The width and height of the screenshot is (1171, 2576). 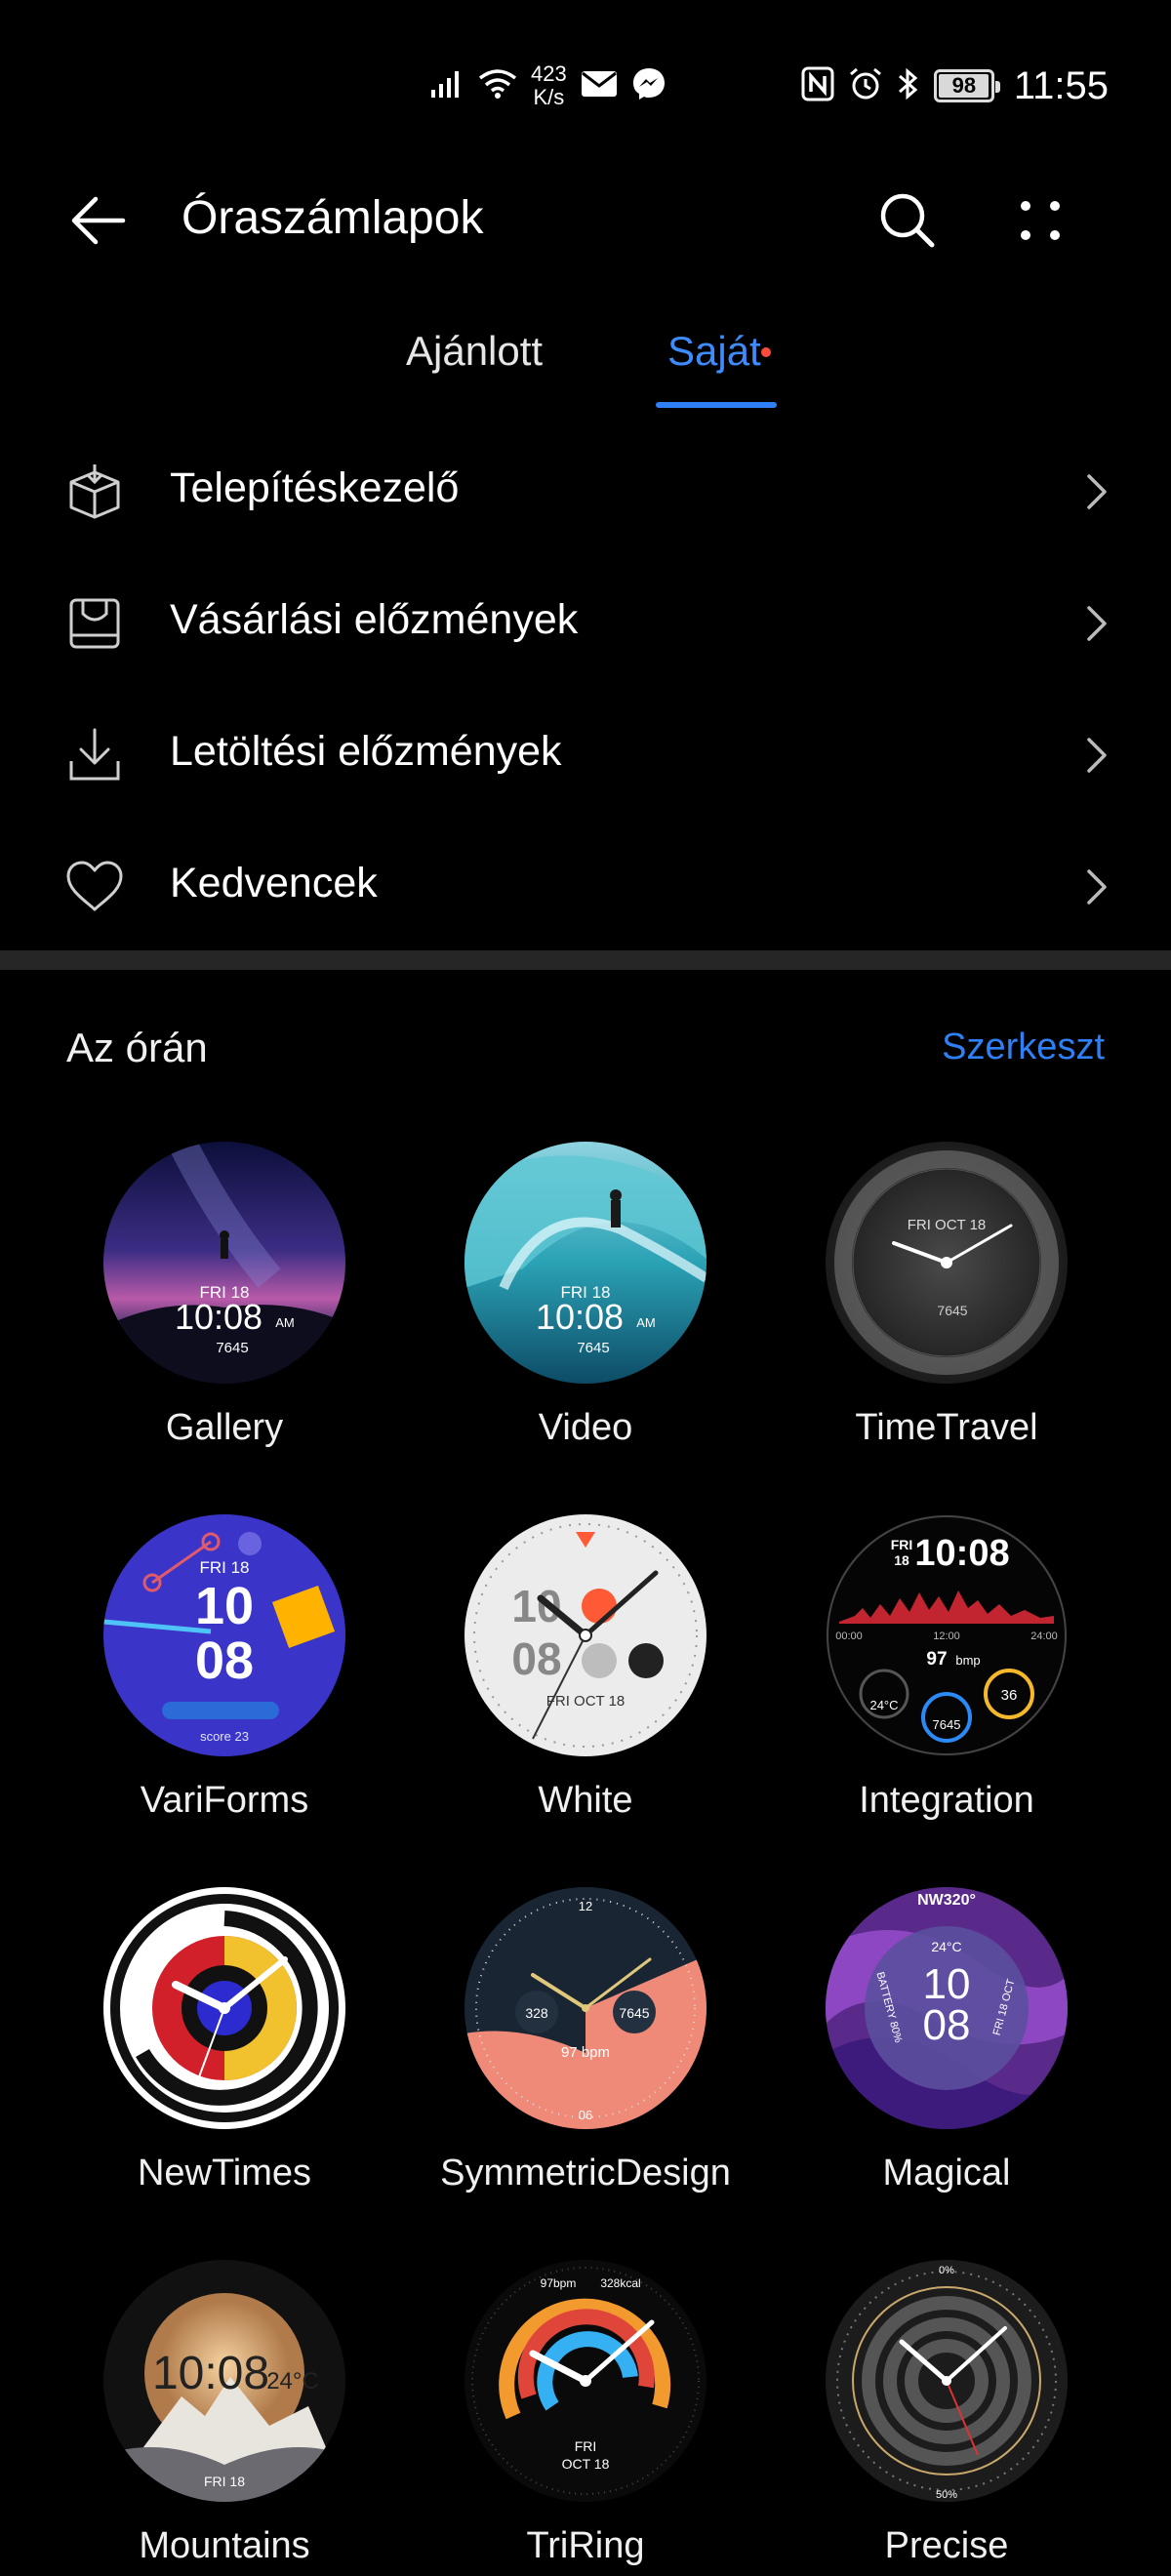 What do you see at coordinates (946, 2495) in the screenshot?
I see `face-bottom-percent: 50%` at bounding box center [946, 2495].